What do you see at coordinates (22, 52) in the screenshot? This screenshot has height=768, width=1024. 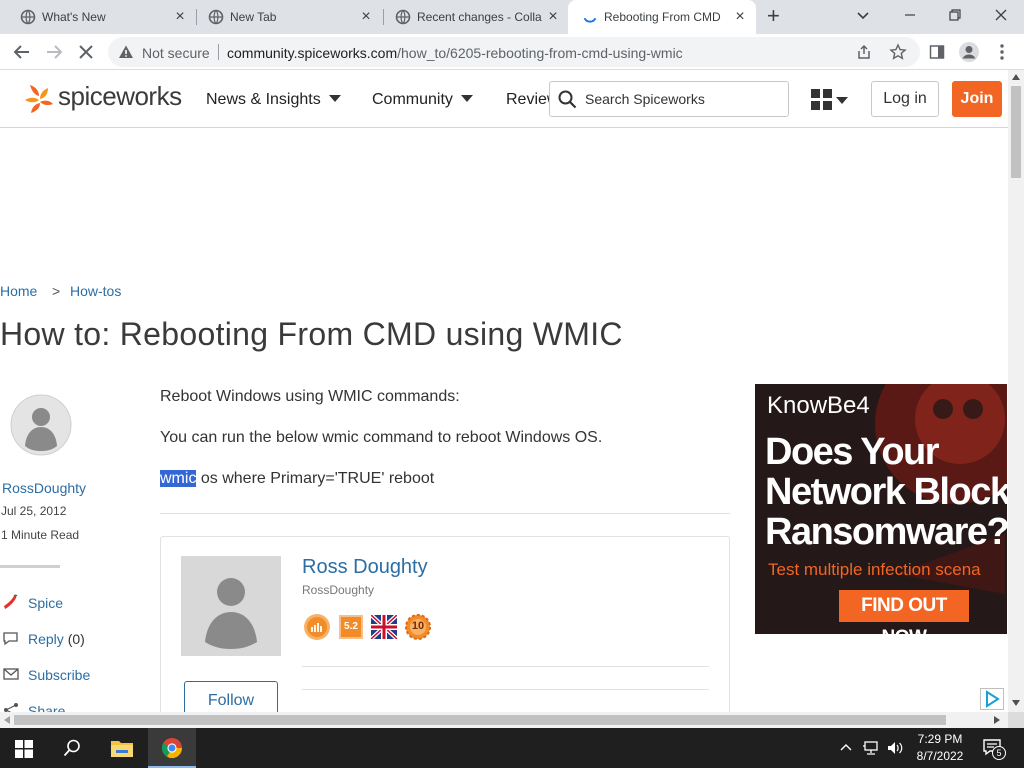 I see `back-arrow-icon` at bounding box center [22, 52].